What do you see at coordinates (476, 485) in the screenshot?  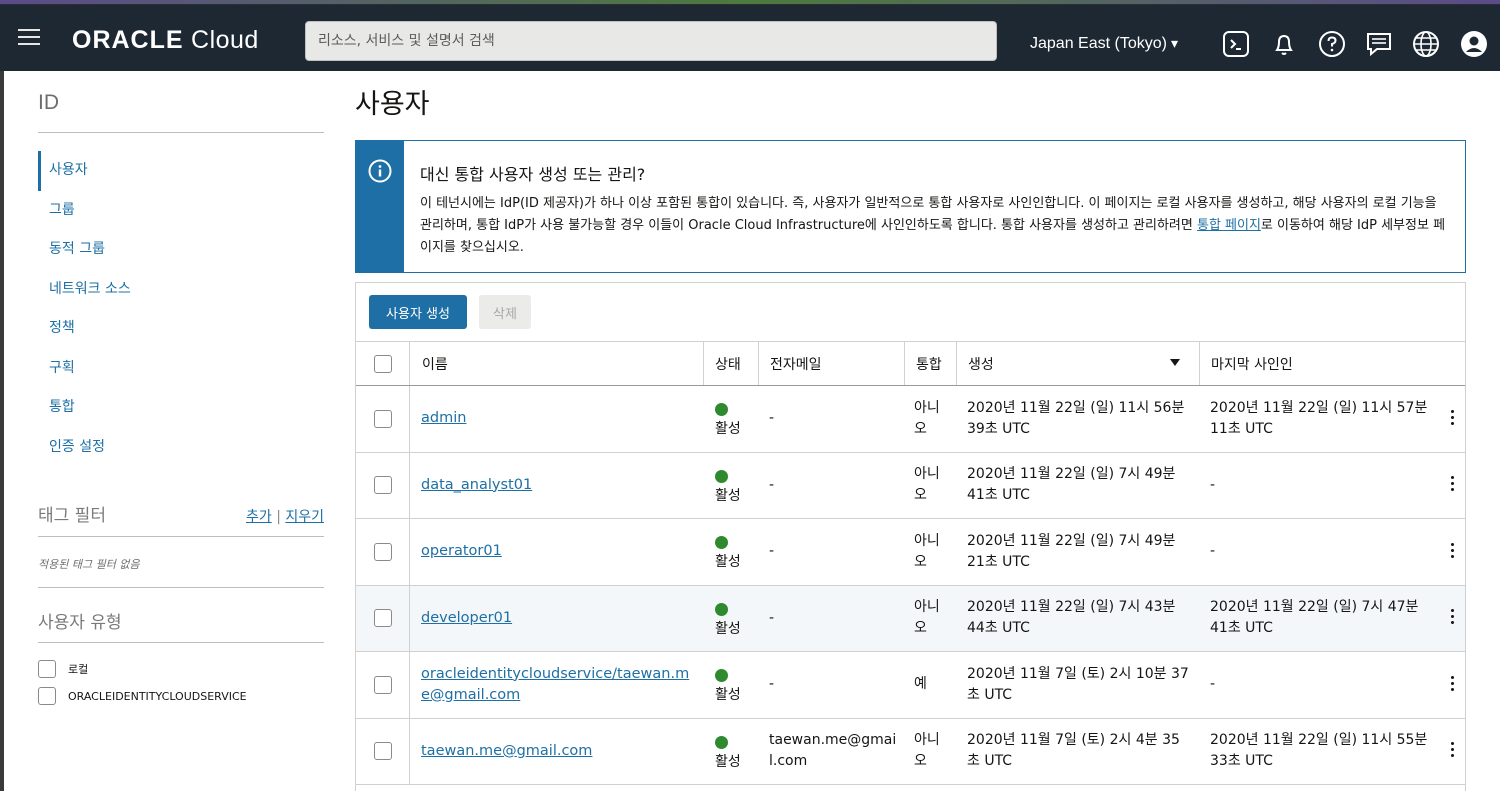 I see `user-name-link: data_analyst01` at bounding box center [476, 485].